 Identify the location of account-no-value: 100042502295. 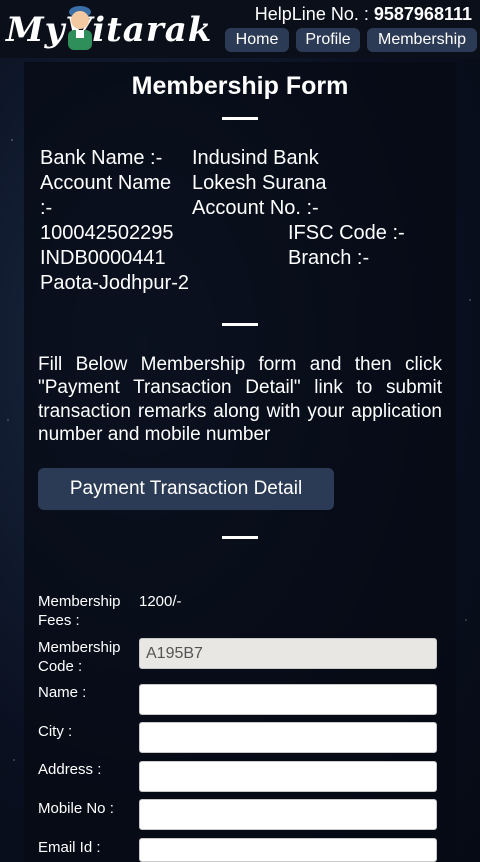
(107, 233).